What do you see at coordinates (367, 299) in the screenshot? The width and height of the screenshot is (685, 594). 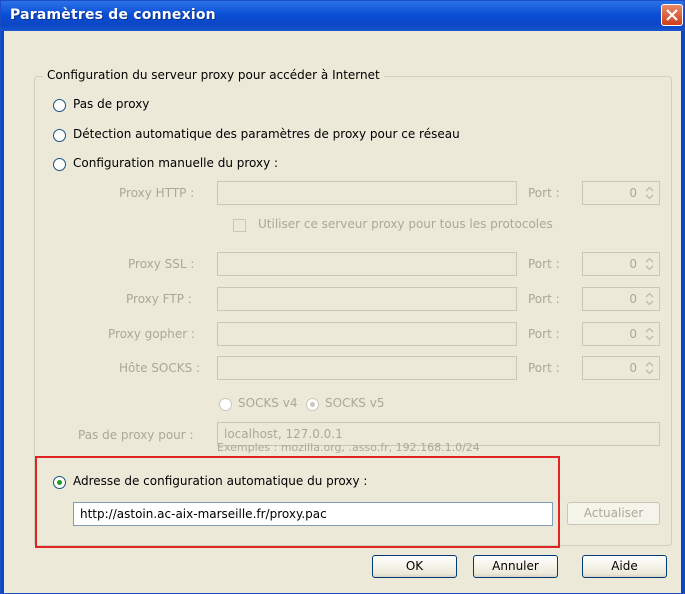 I see `ftp-proxy-field` at bounding box center [367, 299].